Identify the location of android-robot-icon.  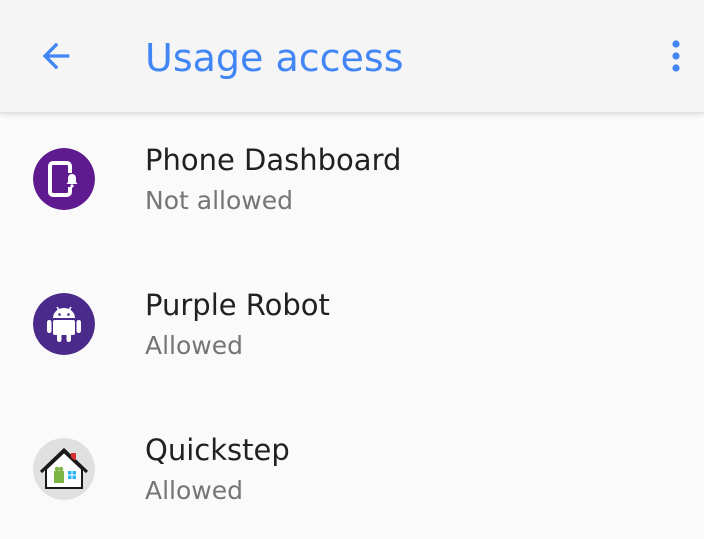
(64, 324).